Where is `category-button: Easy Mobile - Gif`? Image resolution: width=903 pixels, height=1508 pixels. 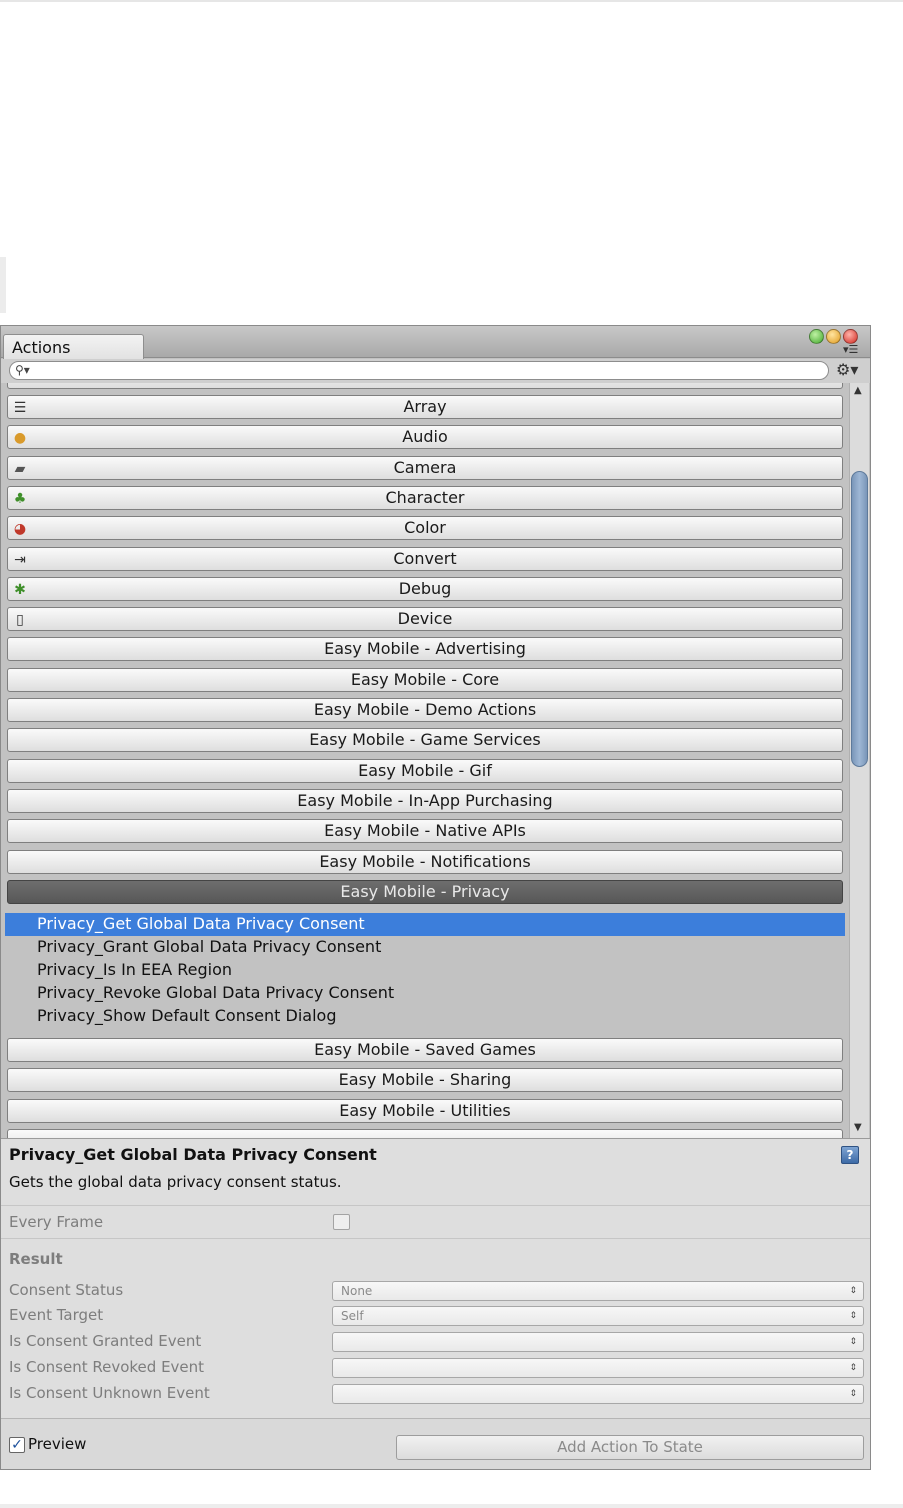 category-button: Easy Mobile - Gif is located at coordinates (425, 771).